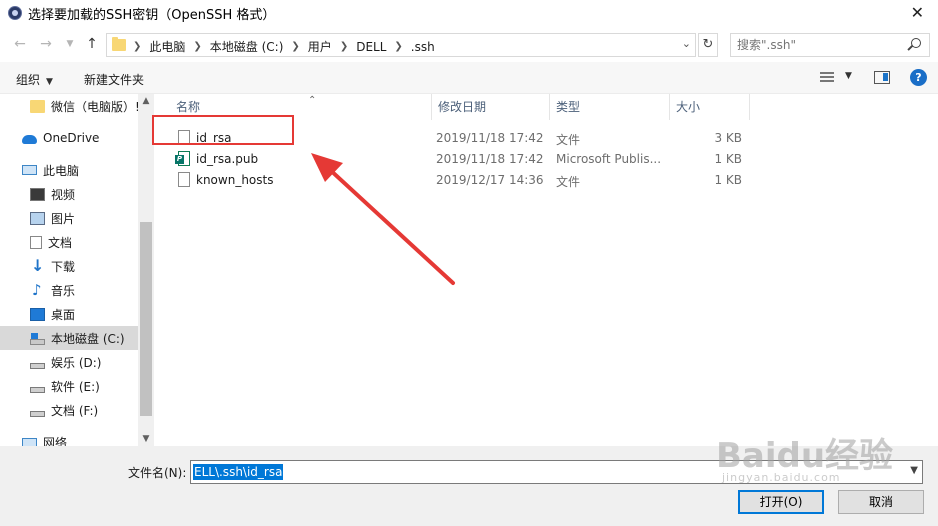 The image size is (938, 526). What do you see at coordinates (238, 472) in the screenshot?
I see `filename-selected-text: ELL\.ssh\id_rsa` at bounding box center [238, 472].